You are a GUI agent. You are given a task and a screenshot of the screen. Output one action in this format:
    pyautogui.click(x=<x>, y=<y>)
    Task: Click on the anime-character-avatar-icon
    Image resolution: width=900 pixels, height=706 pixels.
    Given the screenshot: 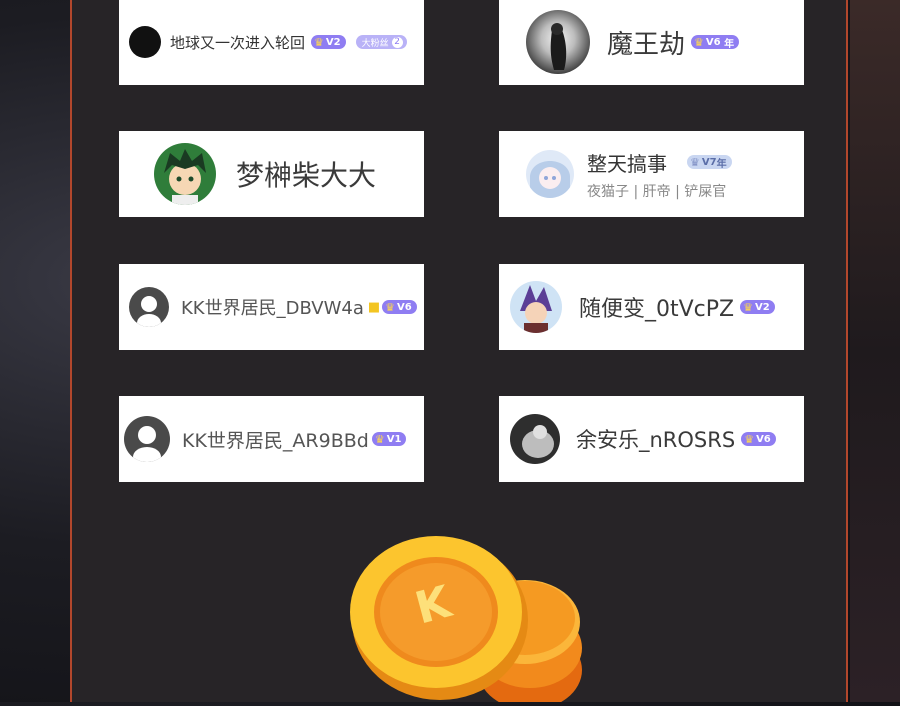 What is the action you would take?
    pyautogui.click(x=536, y=309)
    